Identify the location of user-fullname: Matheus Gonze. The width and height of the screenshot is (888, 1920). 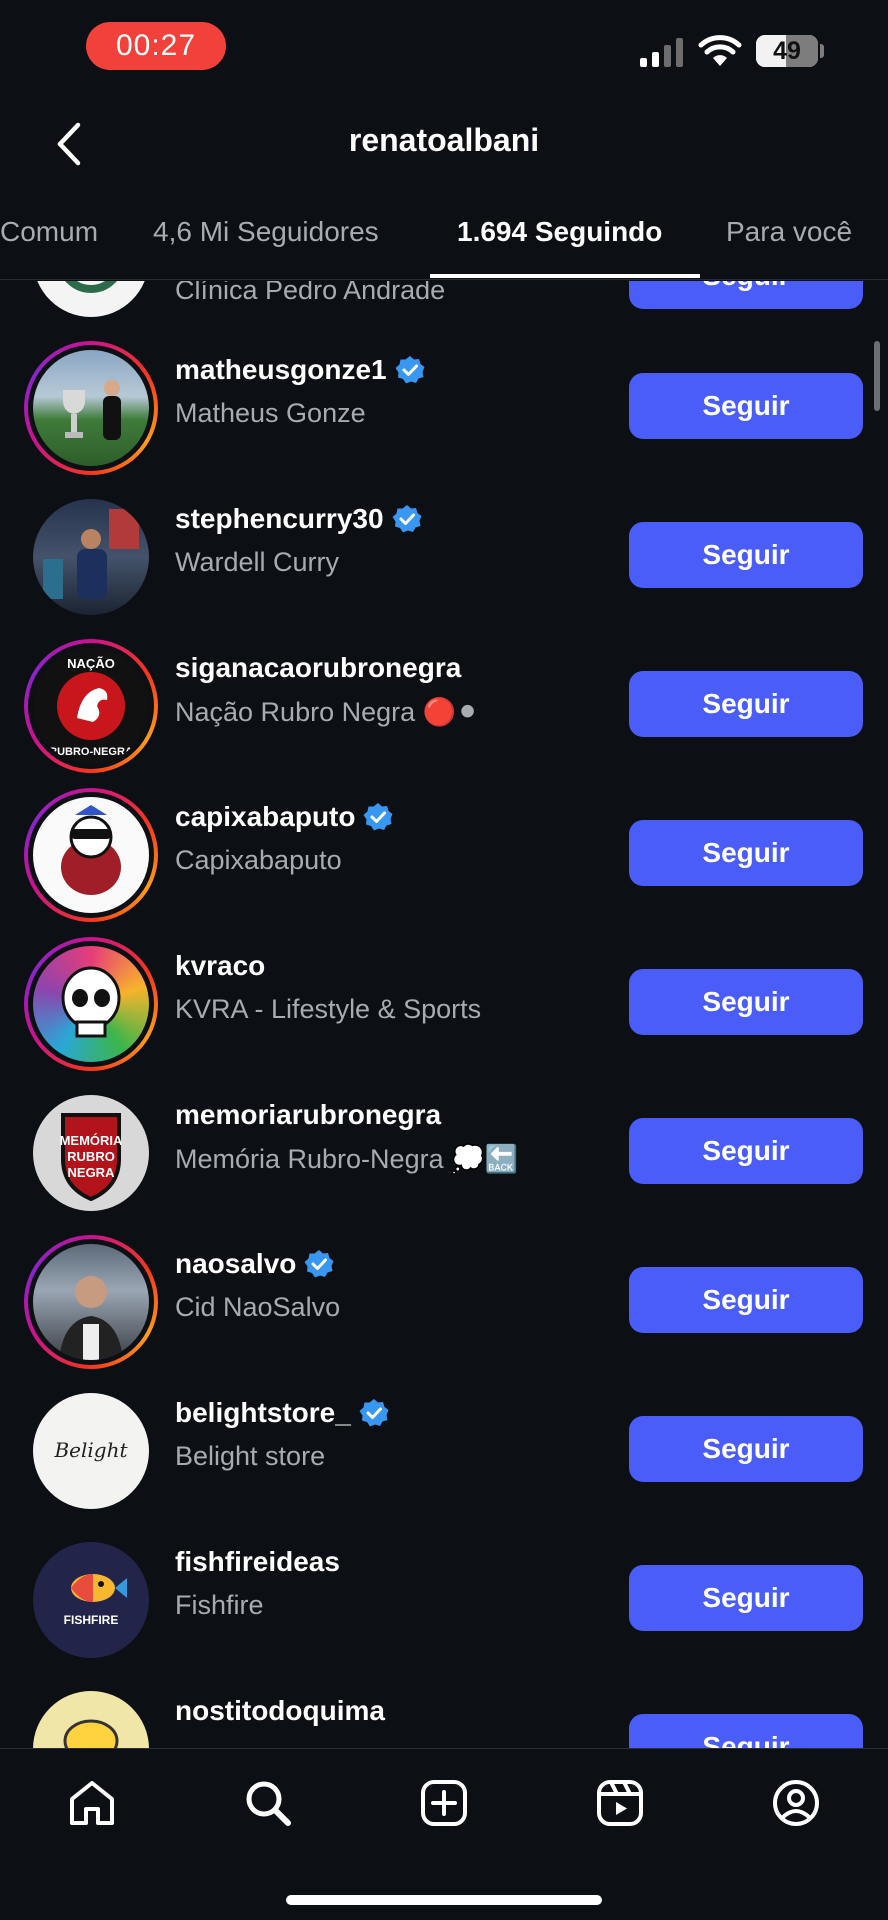
(270, 413).